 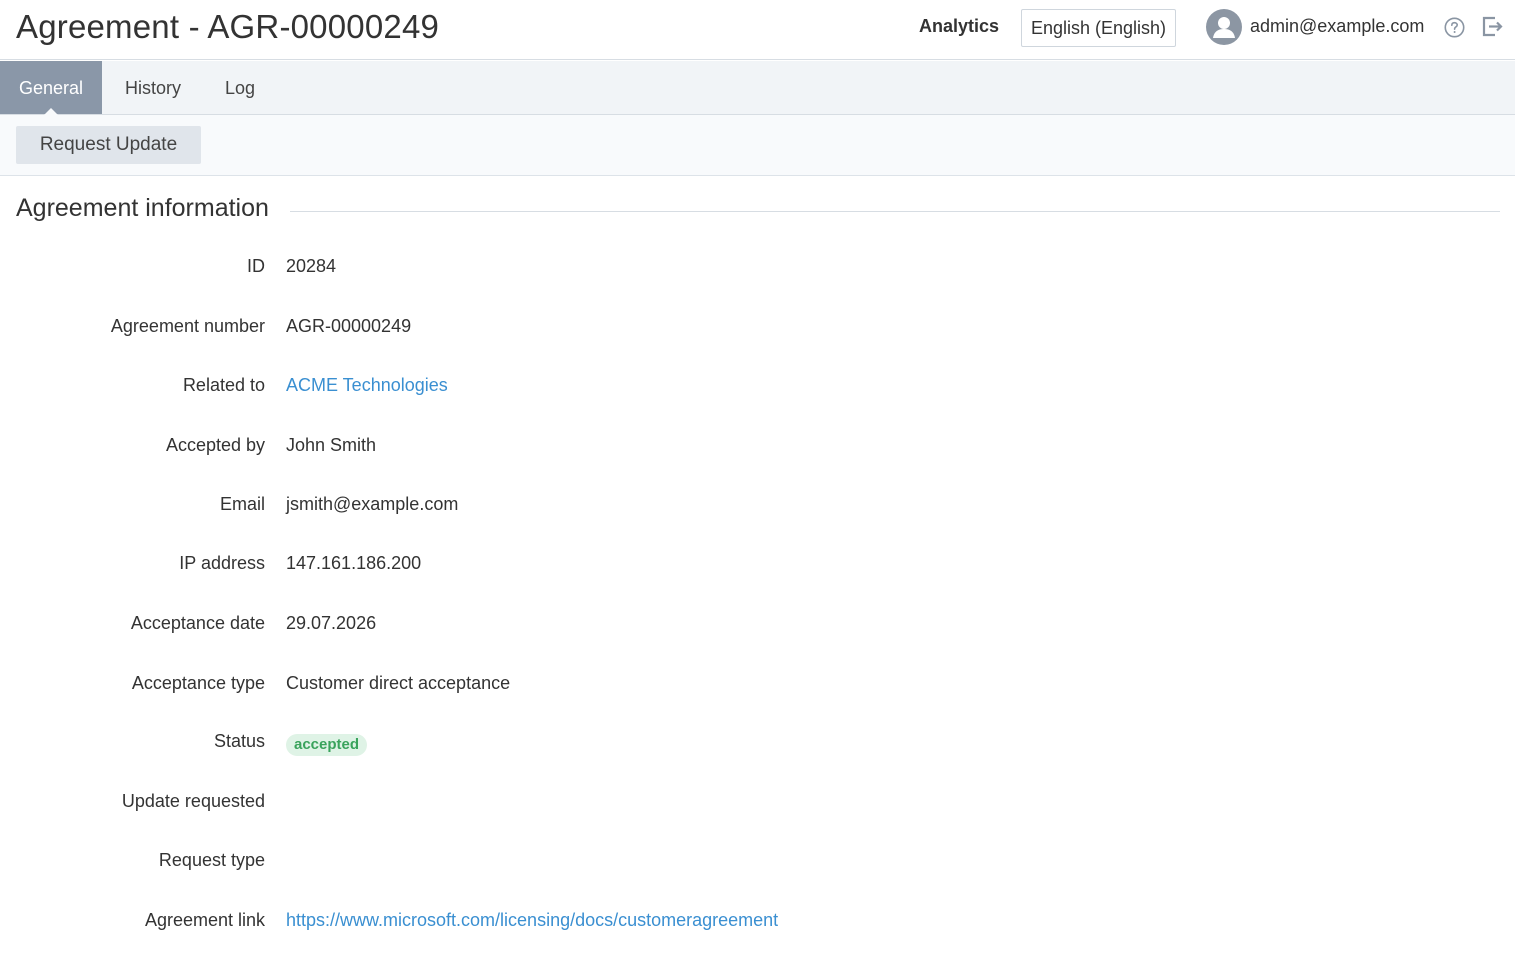 What do you see at coordinates (240, 87) in the screenshot?
I see `tab-log: Log` at bounding box center [240, 87].